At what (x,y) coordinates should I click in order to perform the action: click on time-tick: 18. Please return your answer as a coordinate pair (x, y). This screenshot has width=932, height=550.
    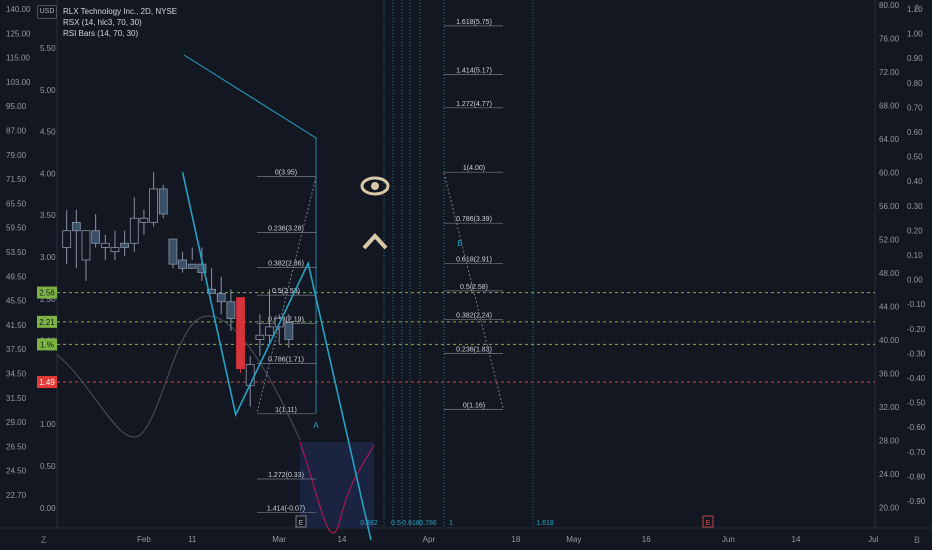
    Looking at the image, I should click on (515, 539).